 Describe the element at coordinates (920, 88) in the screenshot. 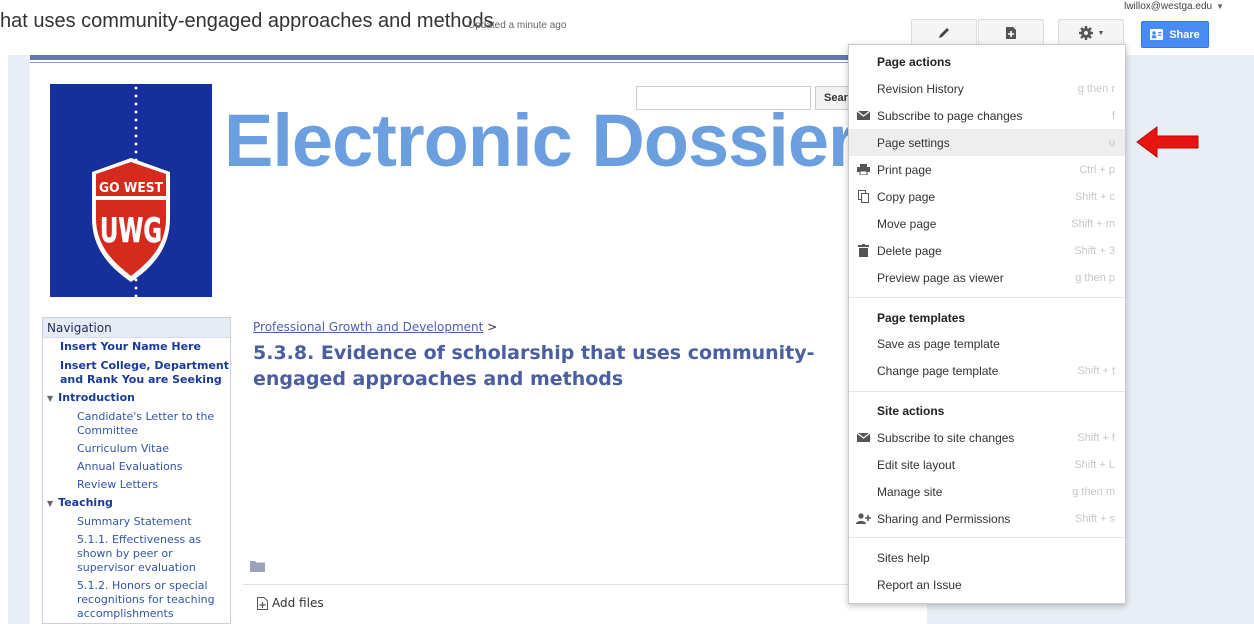

I see `menu-item-label: Revision History` at that location.